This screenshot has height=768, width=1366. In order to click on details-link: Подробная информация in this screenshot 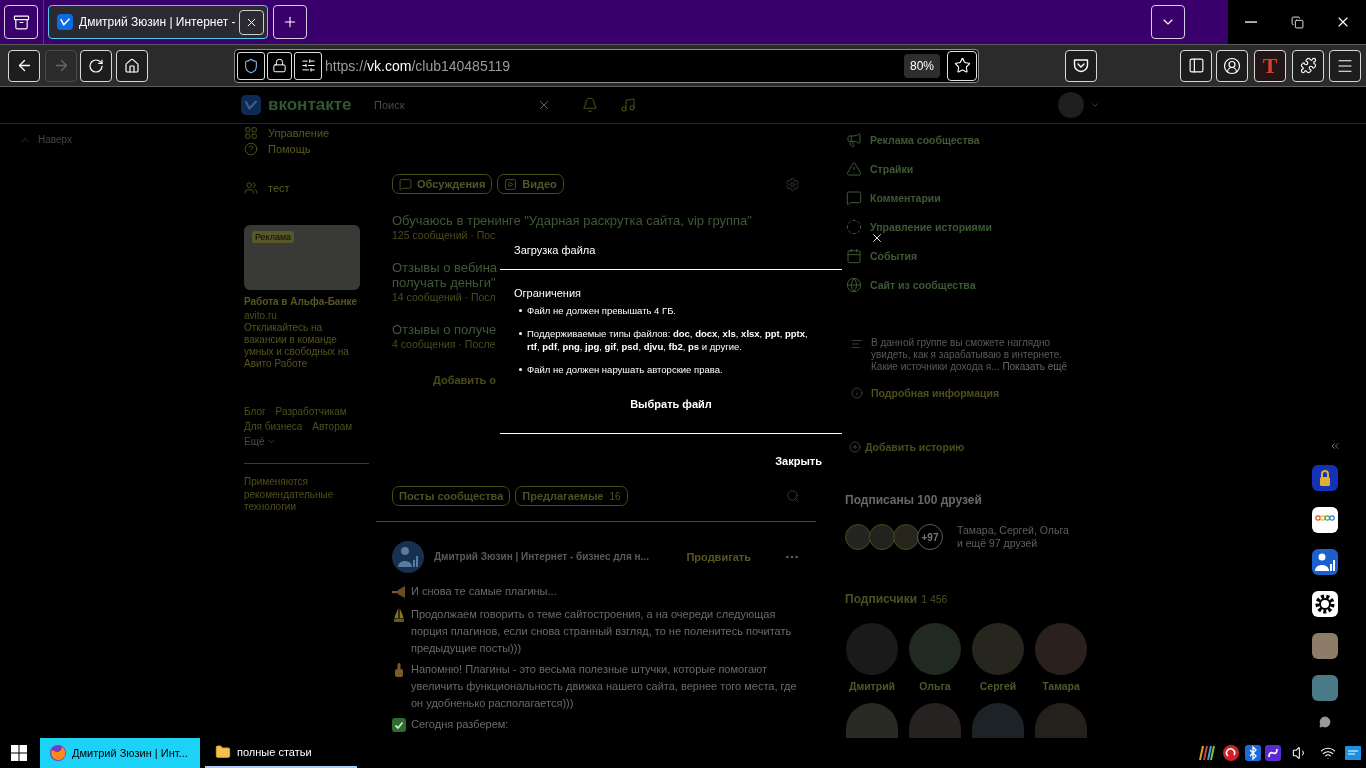, I will do `click(935, 393)`.